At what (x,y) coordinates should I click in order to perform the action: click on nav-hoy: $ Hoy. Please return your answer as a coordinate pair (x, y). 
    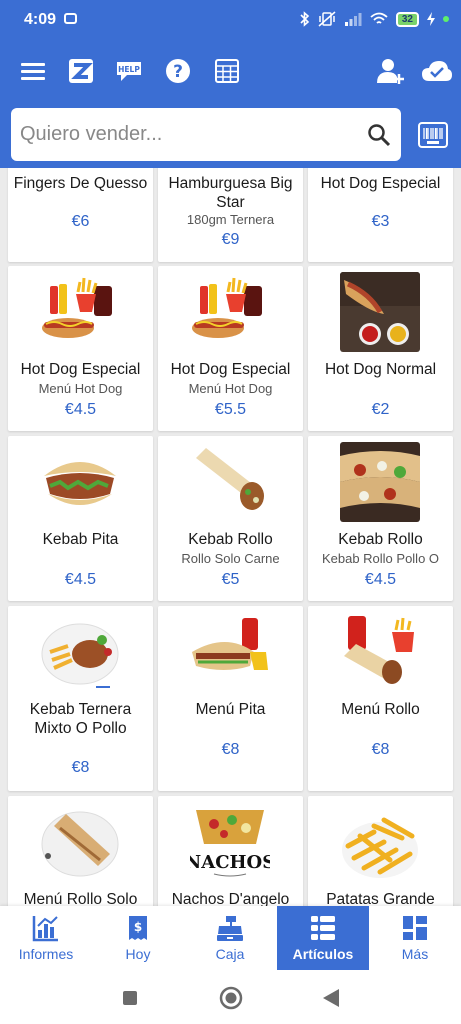
    Looking at the image, I should click on (138, 938).